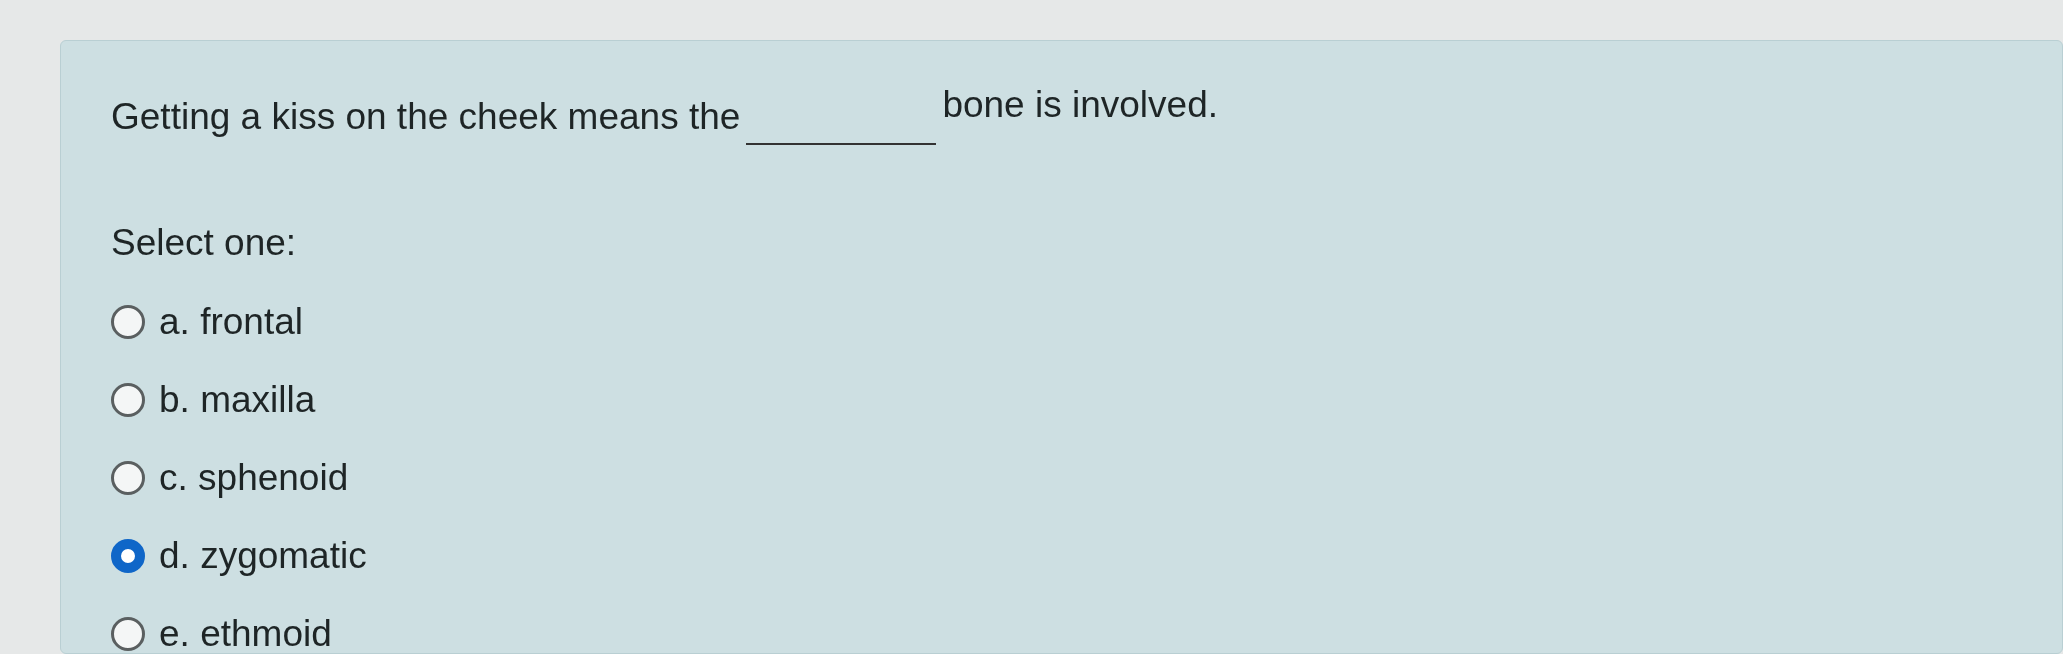  I want to click on question-text: Getting a kiss on the cheek means the, so click(426, 117).